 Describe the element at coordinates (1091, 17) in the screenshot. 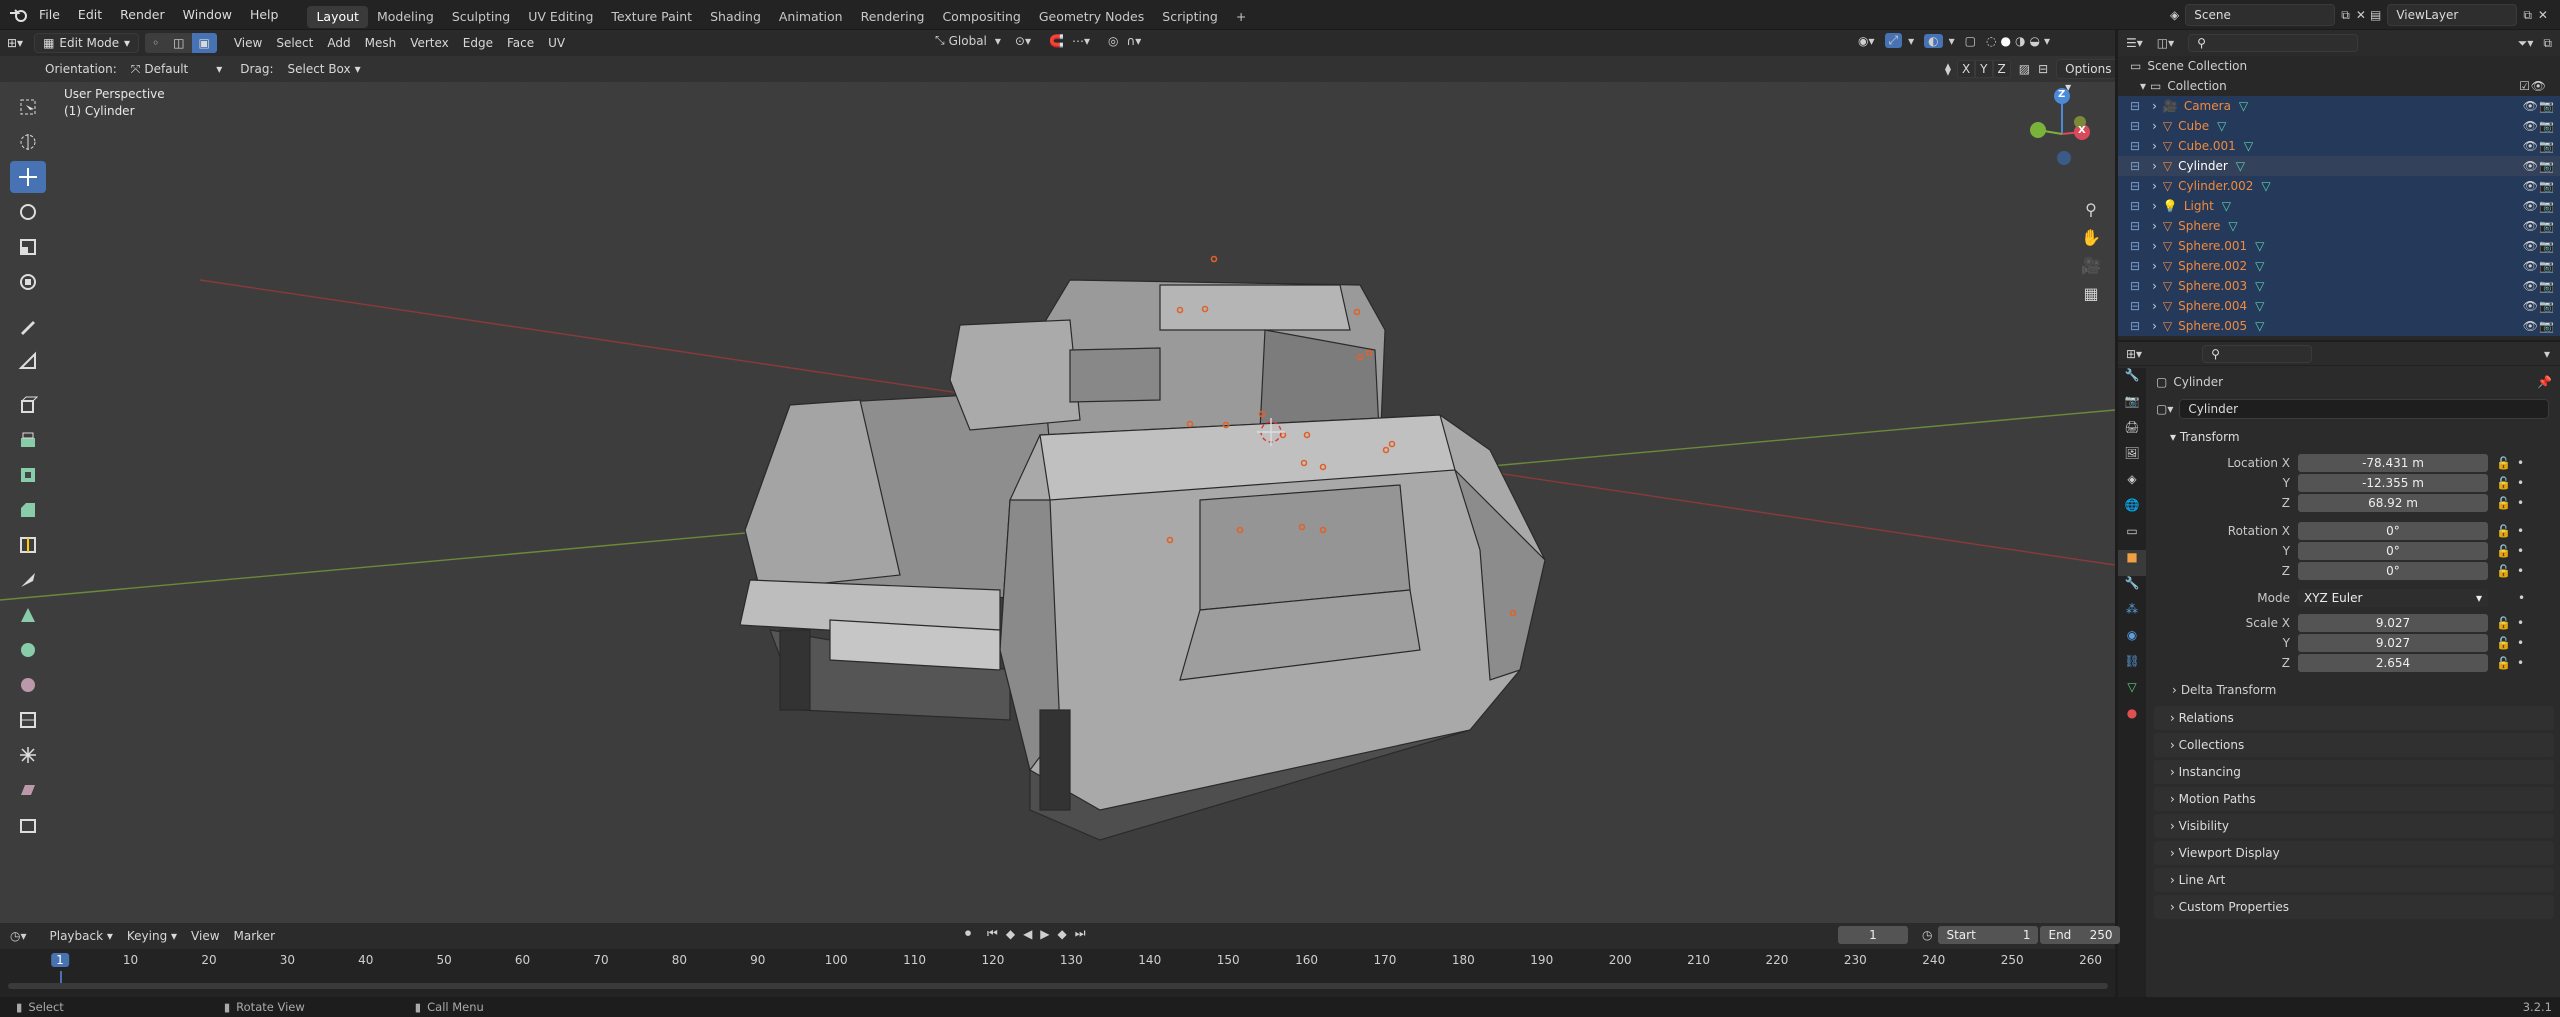

I see `tab-geometry-nodes: Geometry Nodes` at that location.